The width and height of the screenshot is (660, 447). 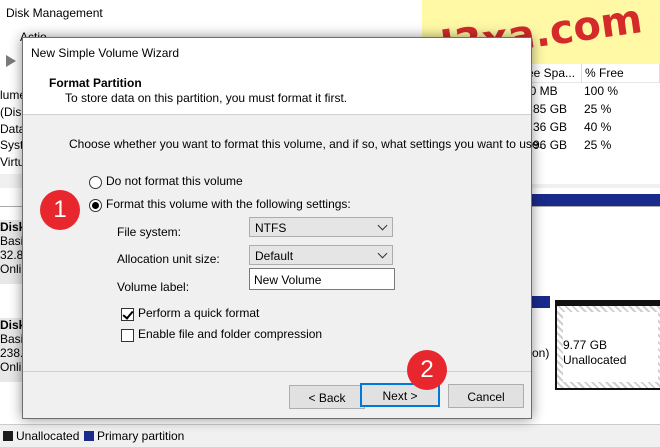 I want to click on legend-swatch-unallocated, so click(x=8, y=436).